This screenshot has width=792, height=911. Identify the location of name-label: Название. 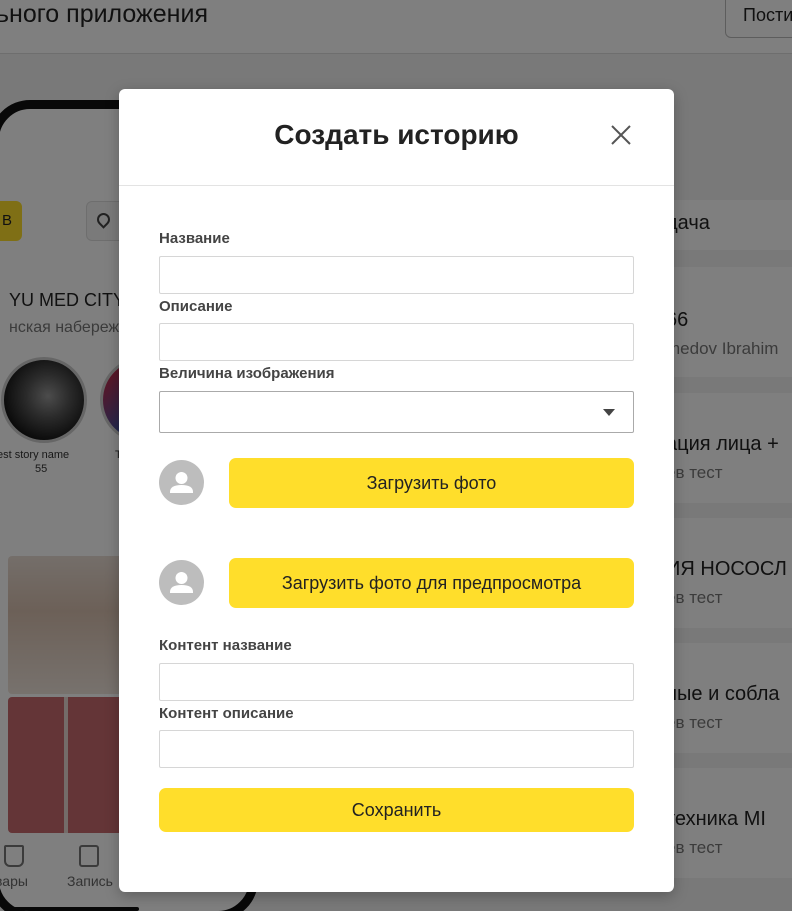
(194, 238).